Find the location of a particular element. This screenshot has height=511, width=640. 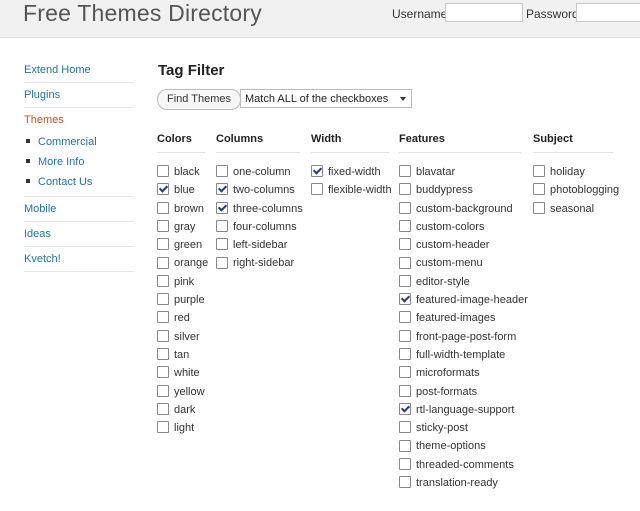

filter-option-two-columns: two-columns is located at coordinates (258, 190).